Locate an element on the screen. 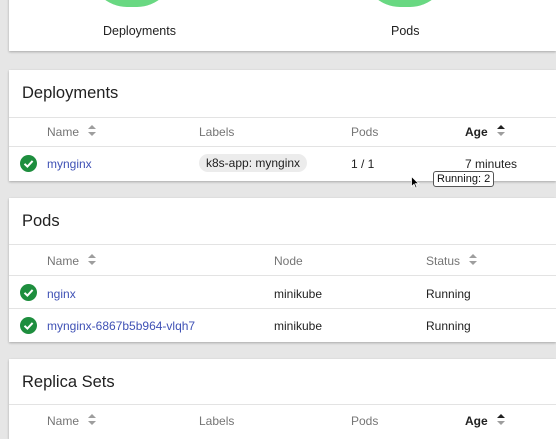 The height and width of the screenshot is (439, 556). pod-name-link: mynginx-6867b5b964-vlqh7 is located at coordinates (121, 326).